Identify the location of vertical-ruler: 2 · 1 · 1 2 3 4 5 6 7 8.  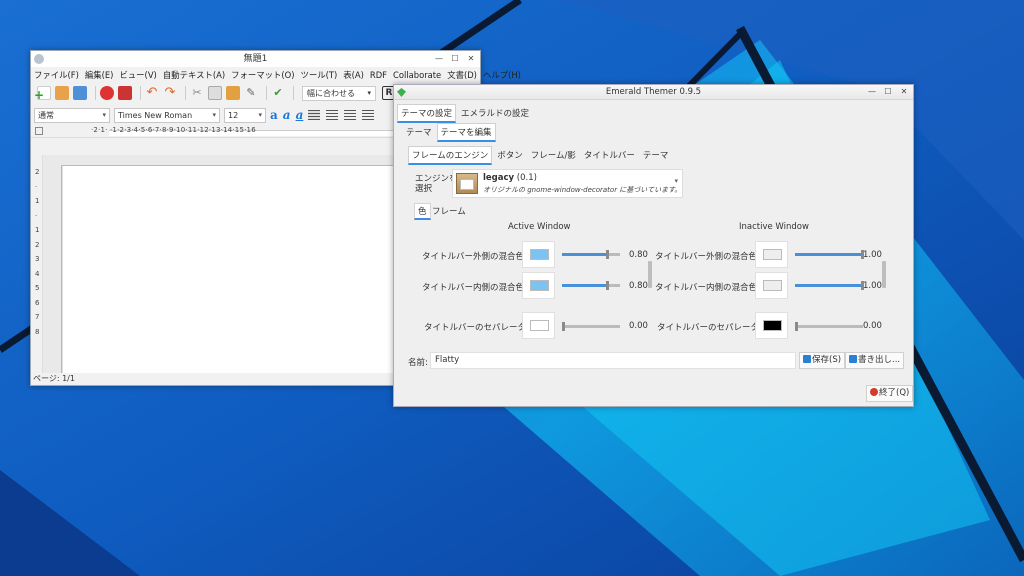
(37, 264).